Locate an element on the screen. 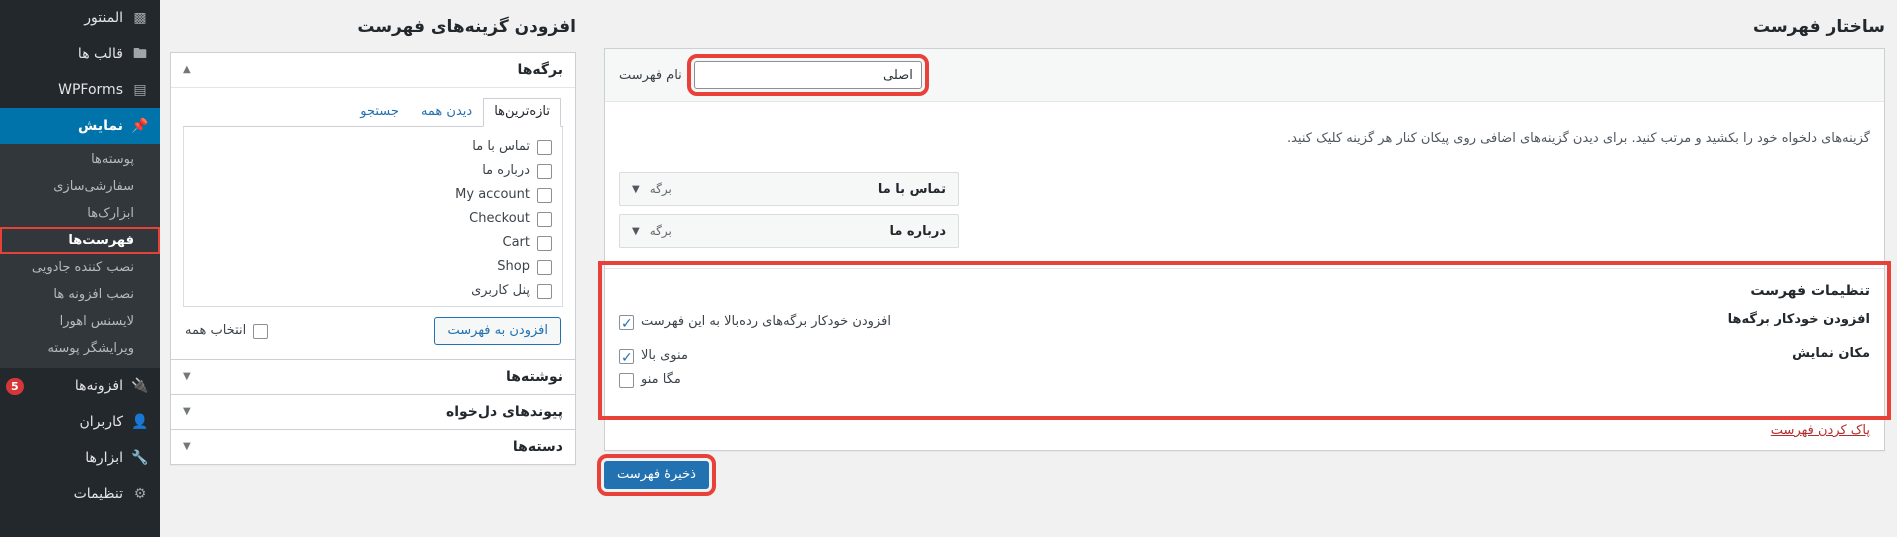  list-item: پنل کاربری is located at coordinates (373, 291).